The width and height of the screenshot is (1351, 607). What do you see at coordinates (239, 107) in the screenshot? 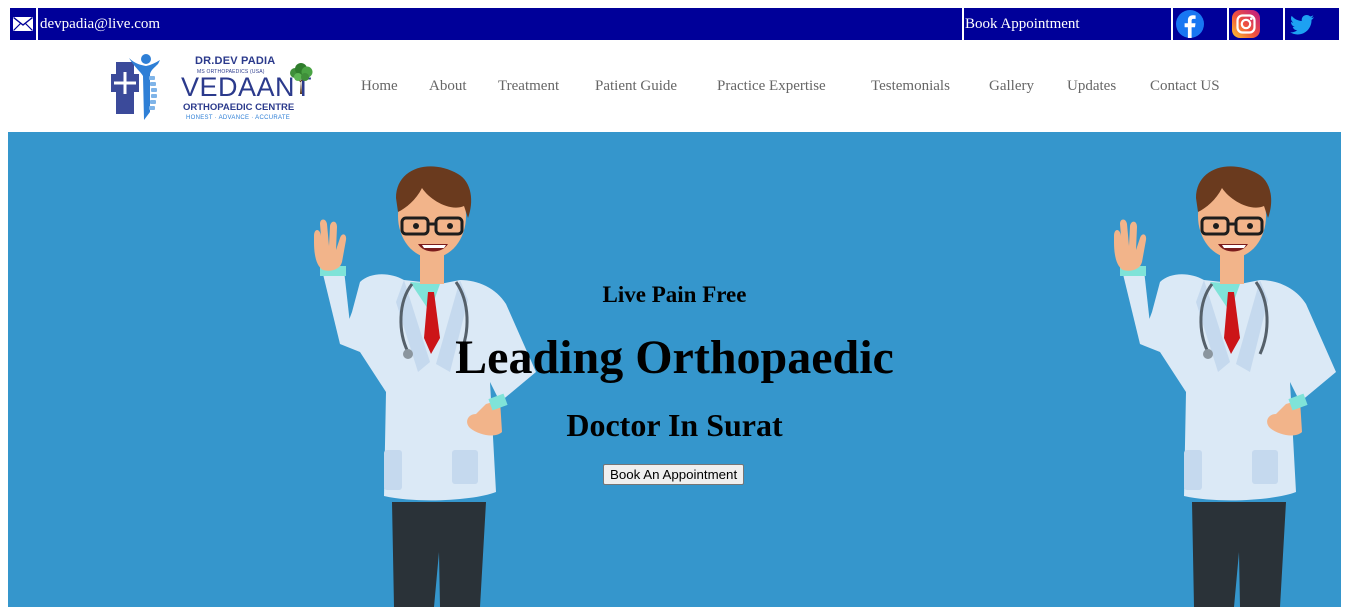
I see `logo-centre-name: ORTHOPAEDIC CENTRE` at bounding box center [239, 107].